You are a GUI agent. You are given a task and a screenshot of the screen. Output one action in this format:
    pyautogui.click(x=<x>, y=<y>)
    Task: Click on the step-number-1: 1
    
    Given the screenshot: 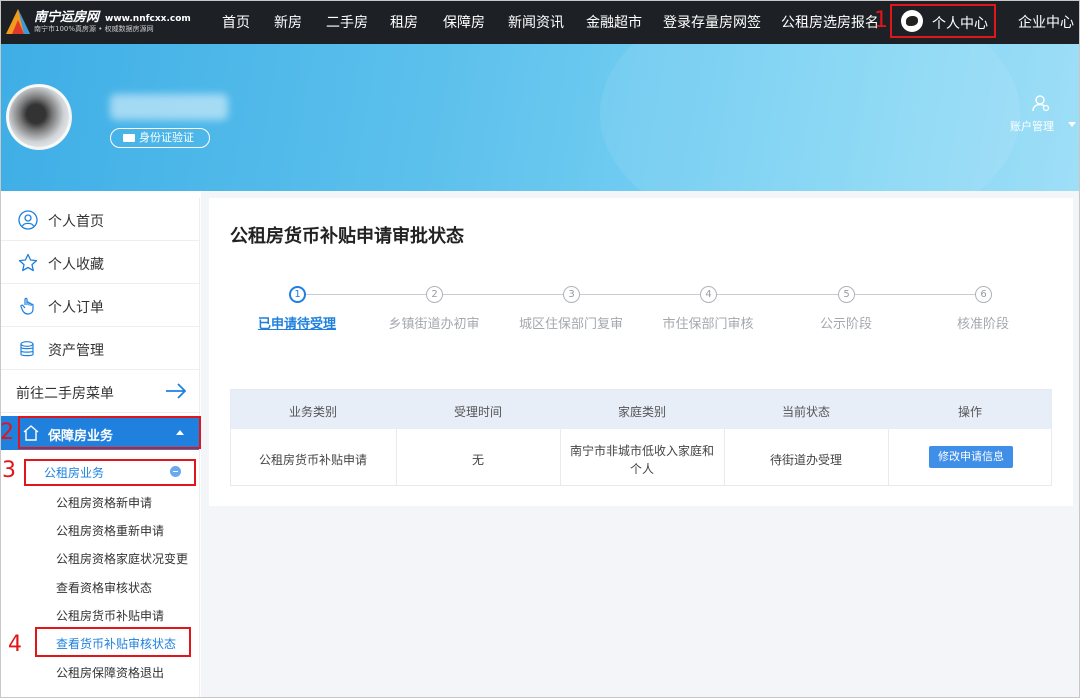 What is the action you would take?
    pyautogui.click(x=297, y=294)
    